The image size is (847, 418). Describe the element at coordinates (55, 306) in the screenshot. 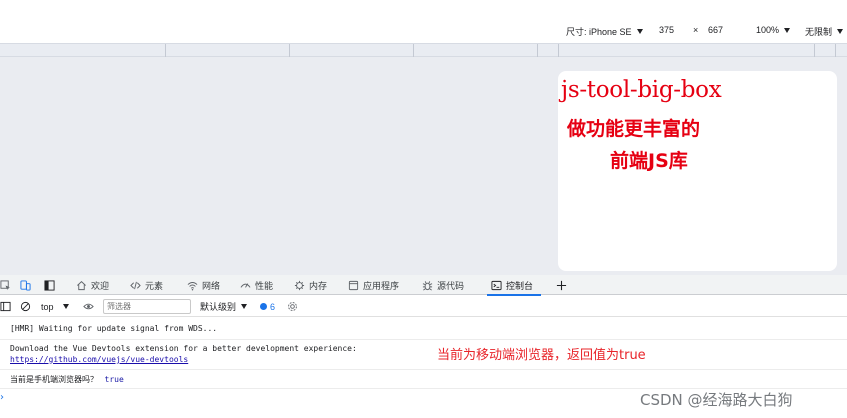

I see `context-select: top` at that location.